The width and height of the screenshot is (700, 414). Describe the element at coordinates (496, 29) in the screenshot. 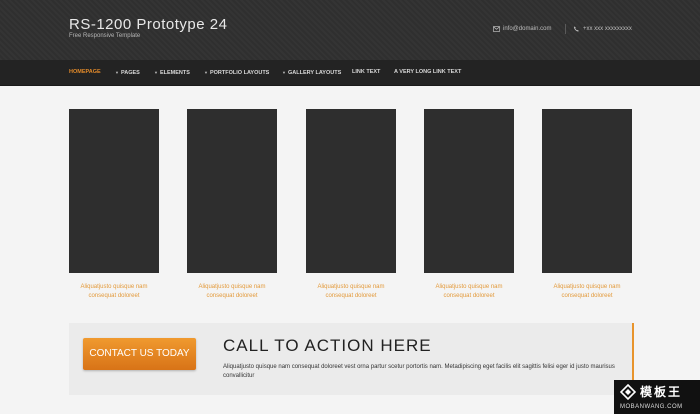

I see `envelope-icon` at that location.